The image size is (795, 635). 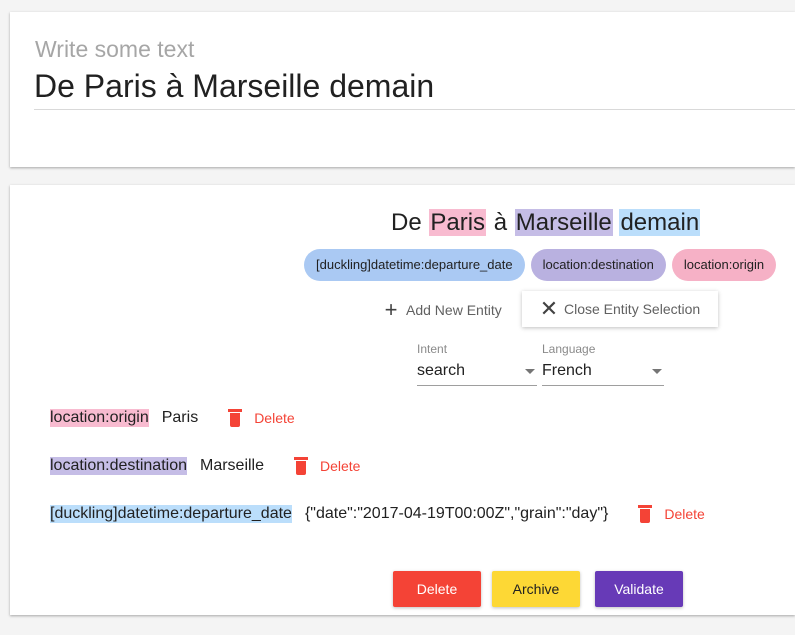 I want to click on text-input-underline, so click(x=414, y=109).